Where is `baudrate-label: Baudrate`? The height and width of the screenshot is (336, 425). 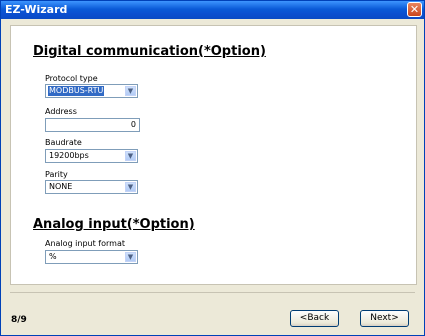
baudrate-label: Baudrate is located at coordinates (63, 142).